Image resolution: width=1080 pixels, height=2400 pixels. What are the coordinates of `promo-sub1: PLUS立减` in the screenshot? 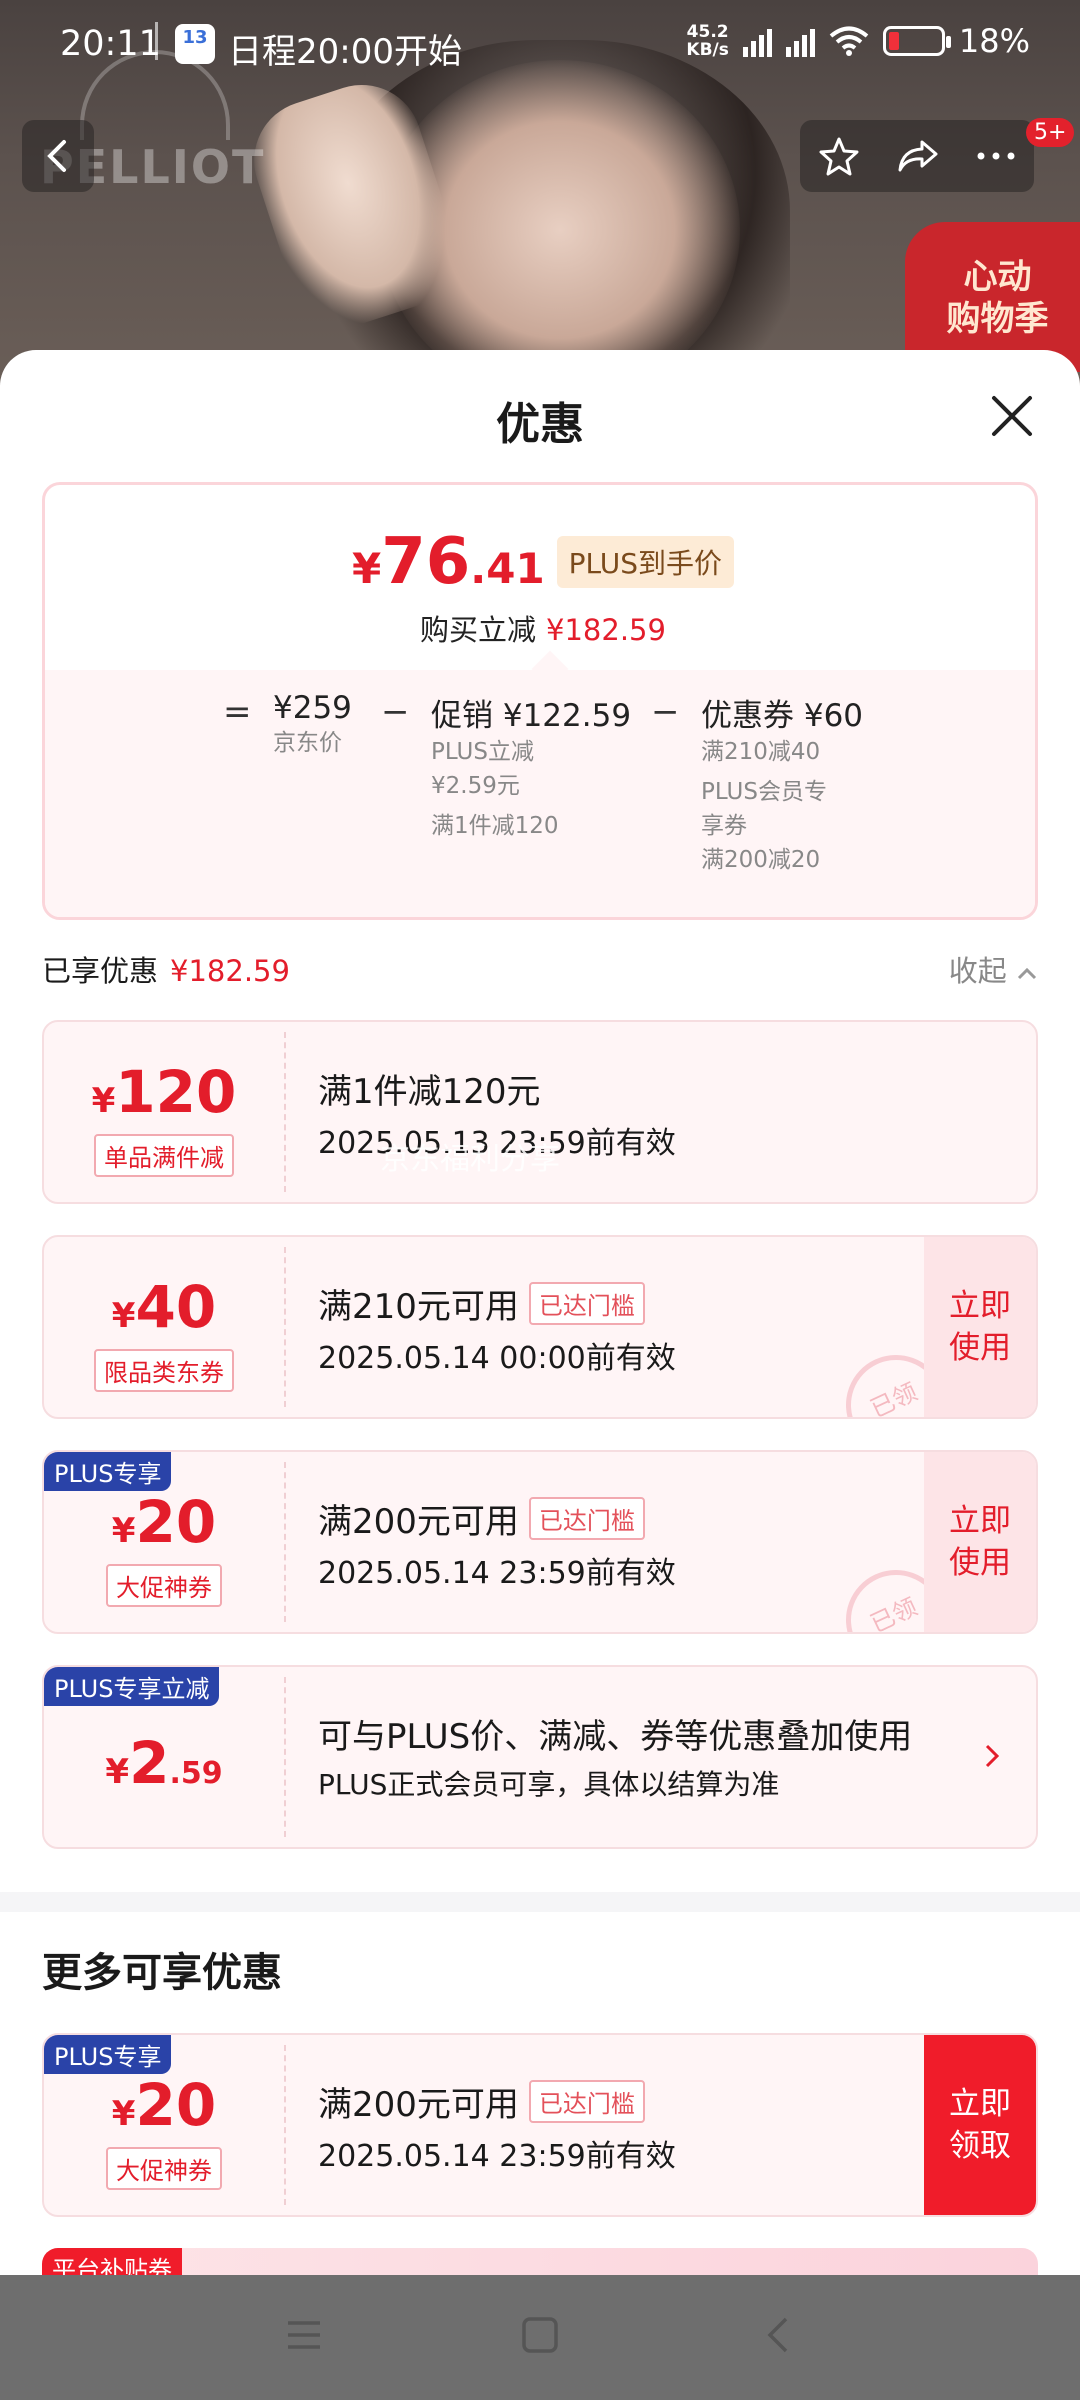 It's located at (482, 752).